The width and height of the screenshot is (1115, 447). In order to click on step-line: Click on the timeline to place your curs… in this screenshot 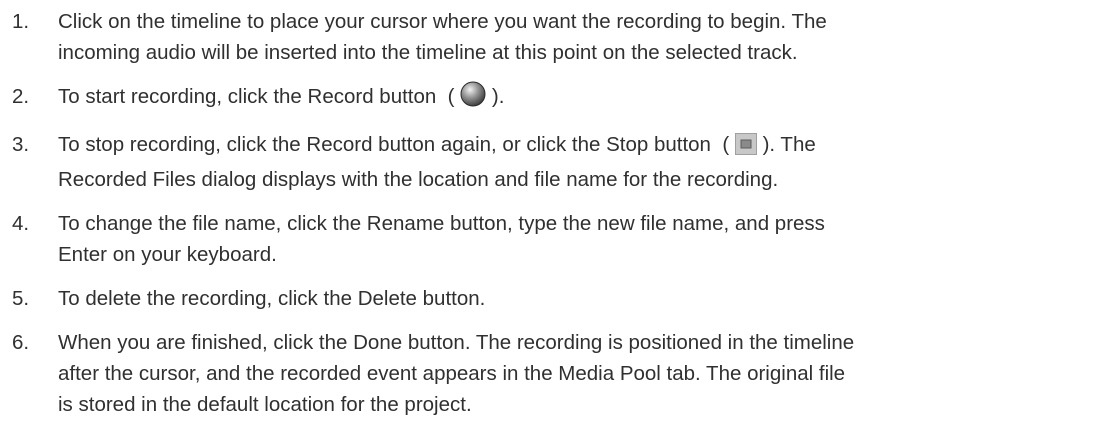, I will do `click(442, 21)`.